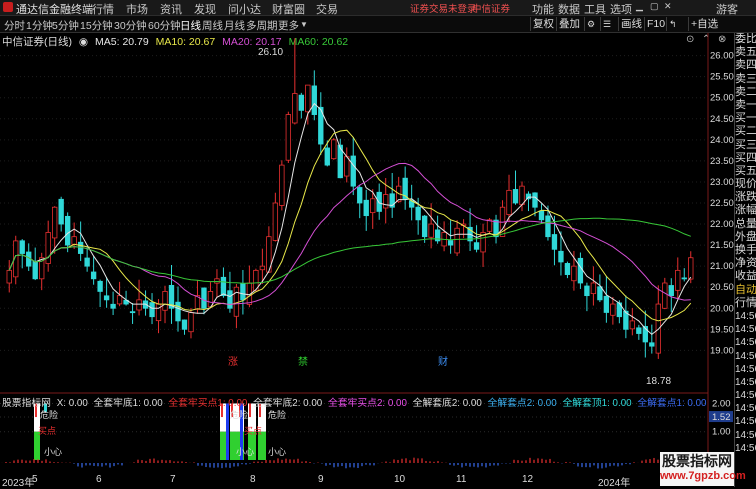  I want to click on settings-gear-icon: ⚙, so click(590, 24).